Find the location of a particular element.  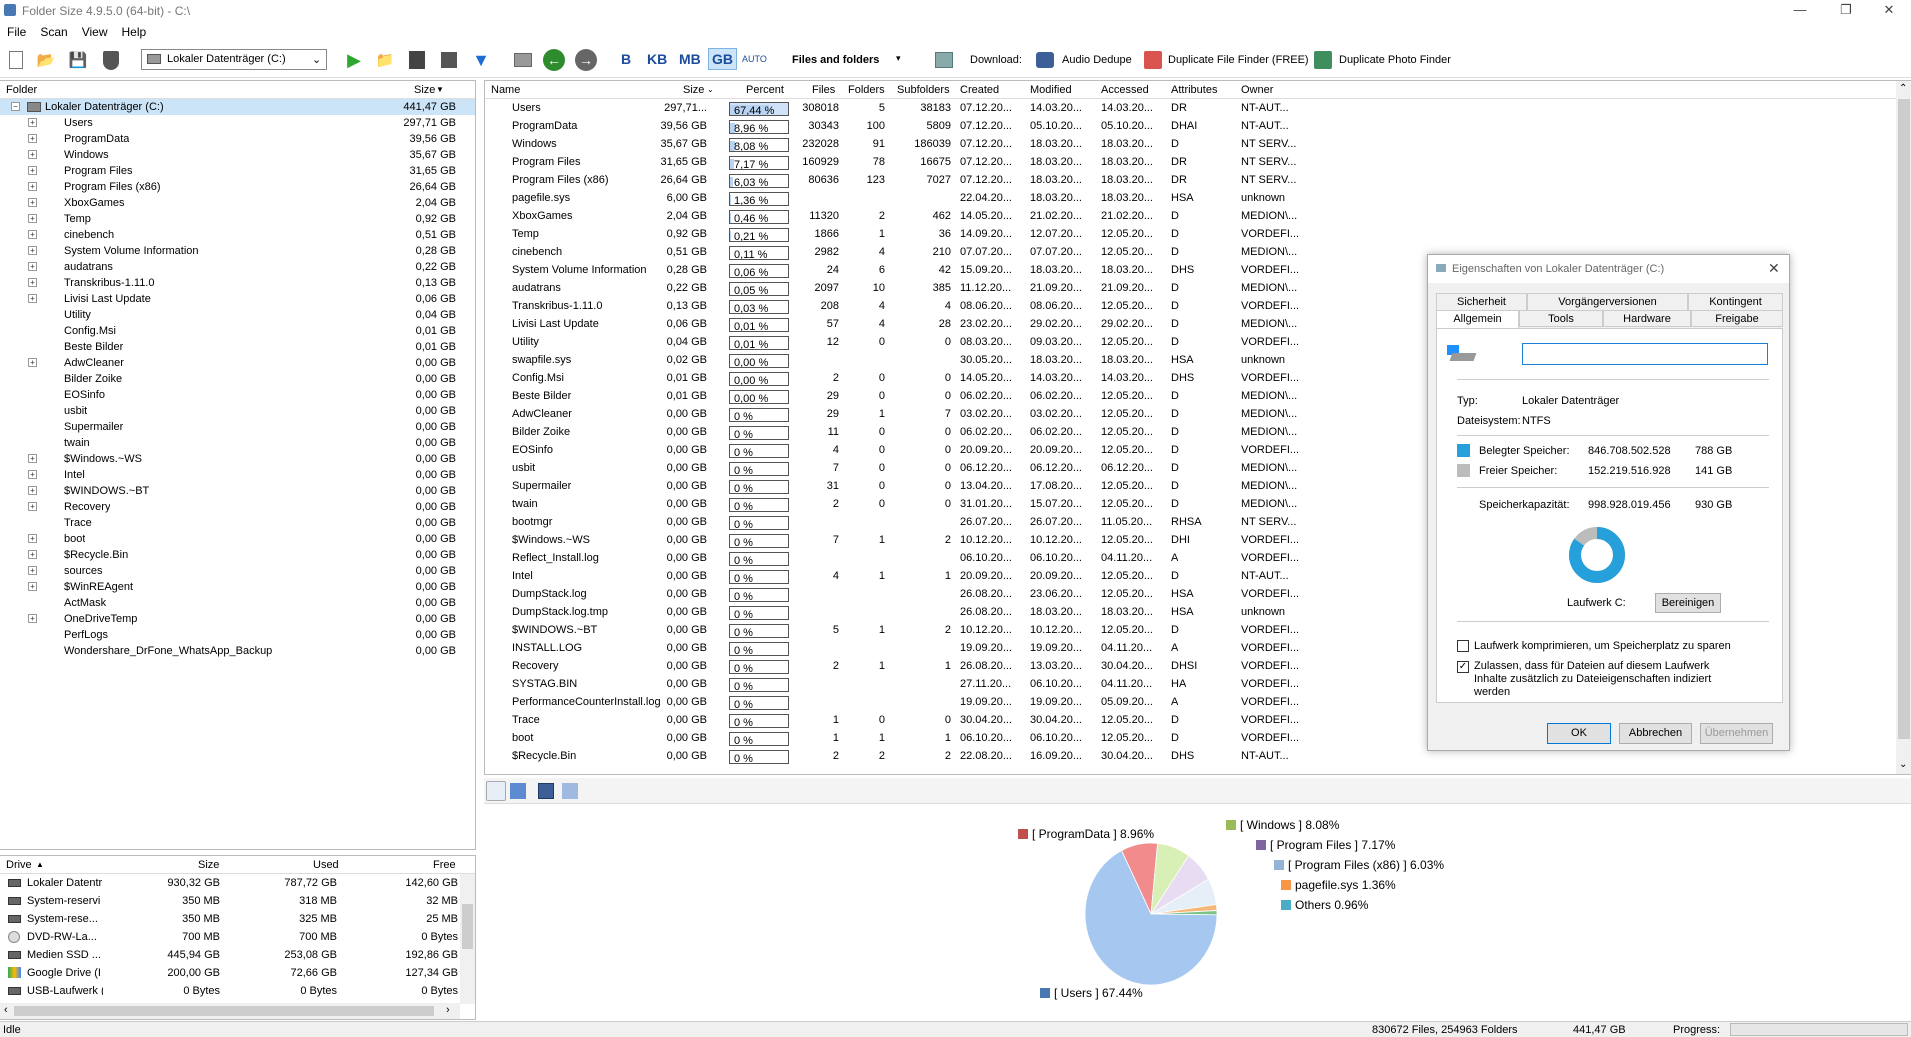

export-icon is located at coordinates (417, 60).